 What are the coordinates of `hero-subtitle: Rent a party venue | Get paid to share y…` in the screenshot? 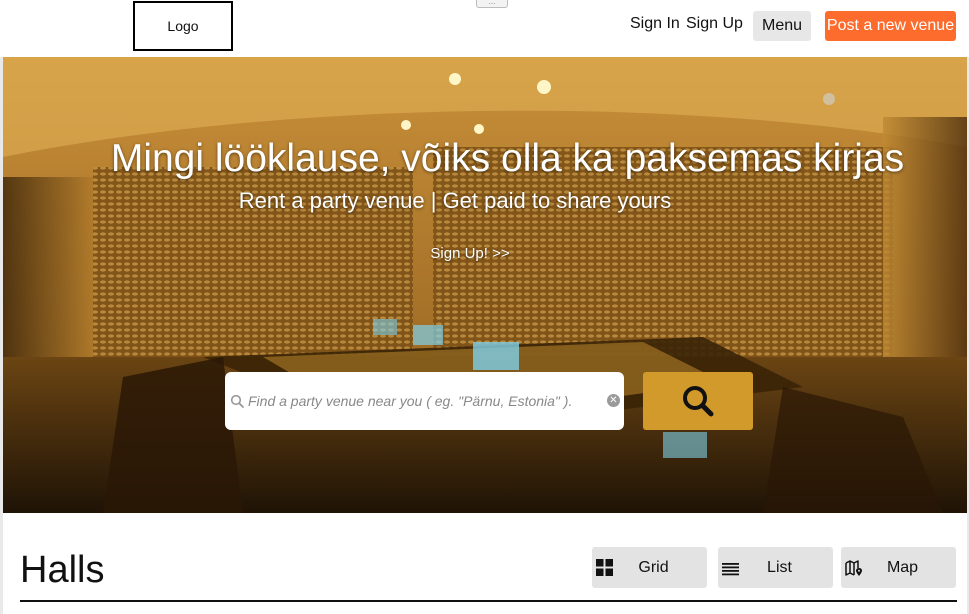 It's located at (455, 200).